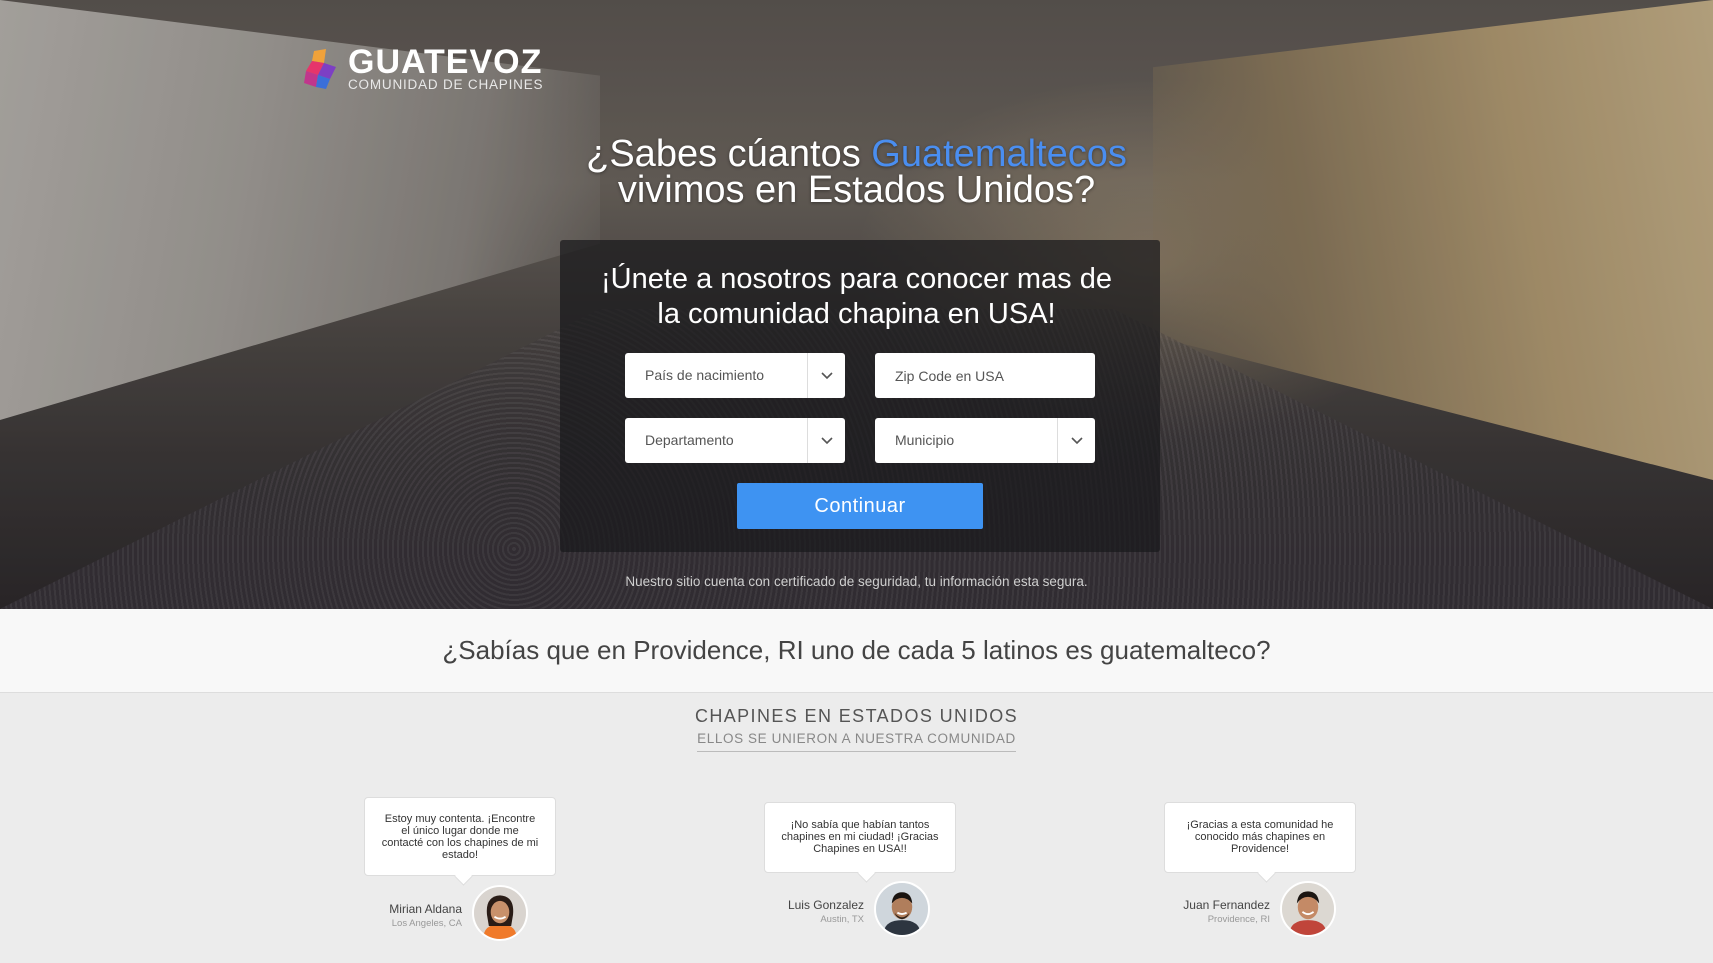 Image resolution: width=1713 pixels, height=963 pixels. What do you see at coordinates (320, 69) in the screenshot?
I see `logo-mark-icon` at bounding box center [320, 69].